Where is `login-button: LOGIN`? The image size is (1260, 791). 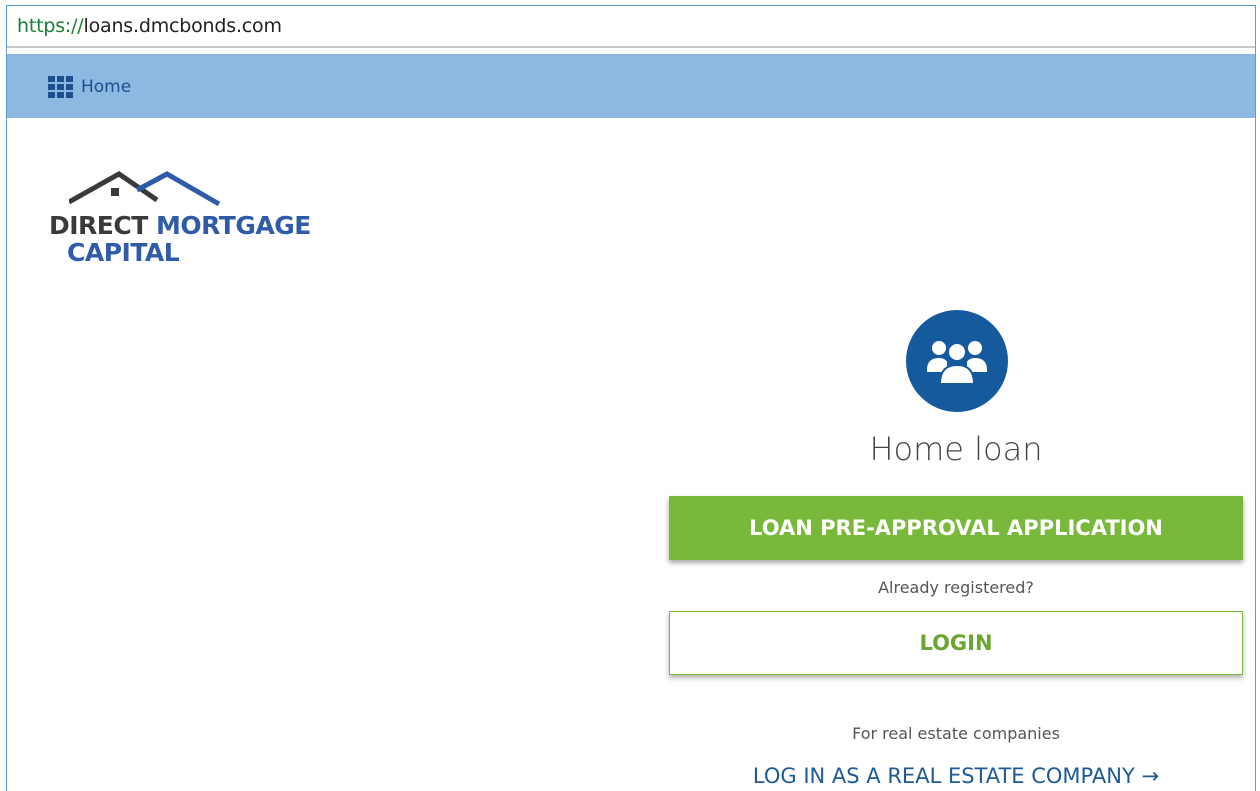
login-button: LOGIN is located at coordinates (956, 643).